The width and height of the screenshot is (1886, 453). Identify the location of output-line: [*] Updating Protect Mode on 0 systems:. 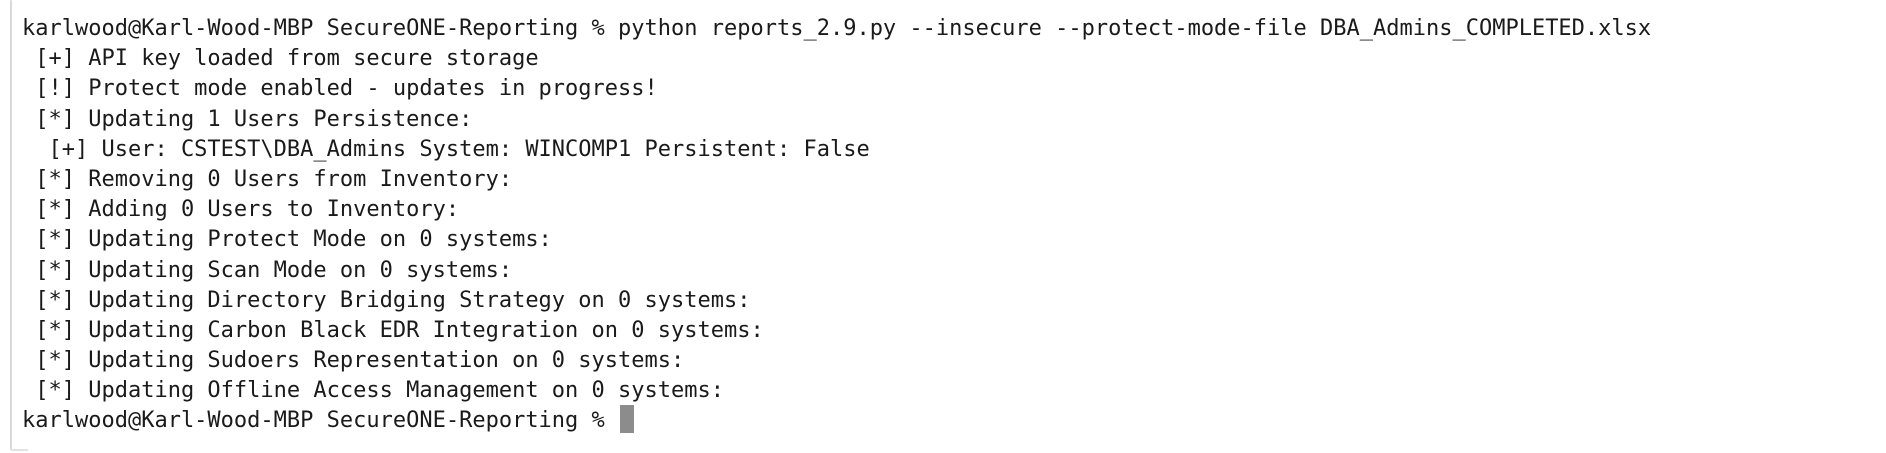
(287, 240).